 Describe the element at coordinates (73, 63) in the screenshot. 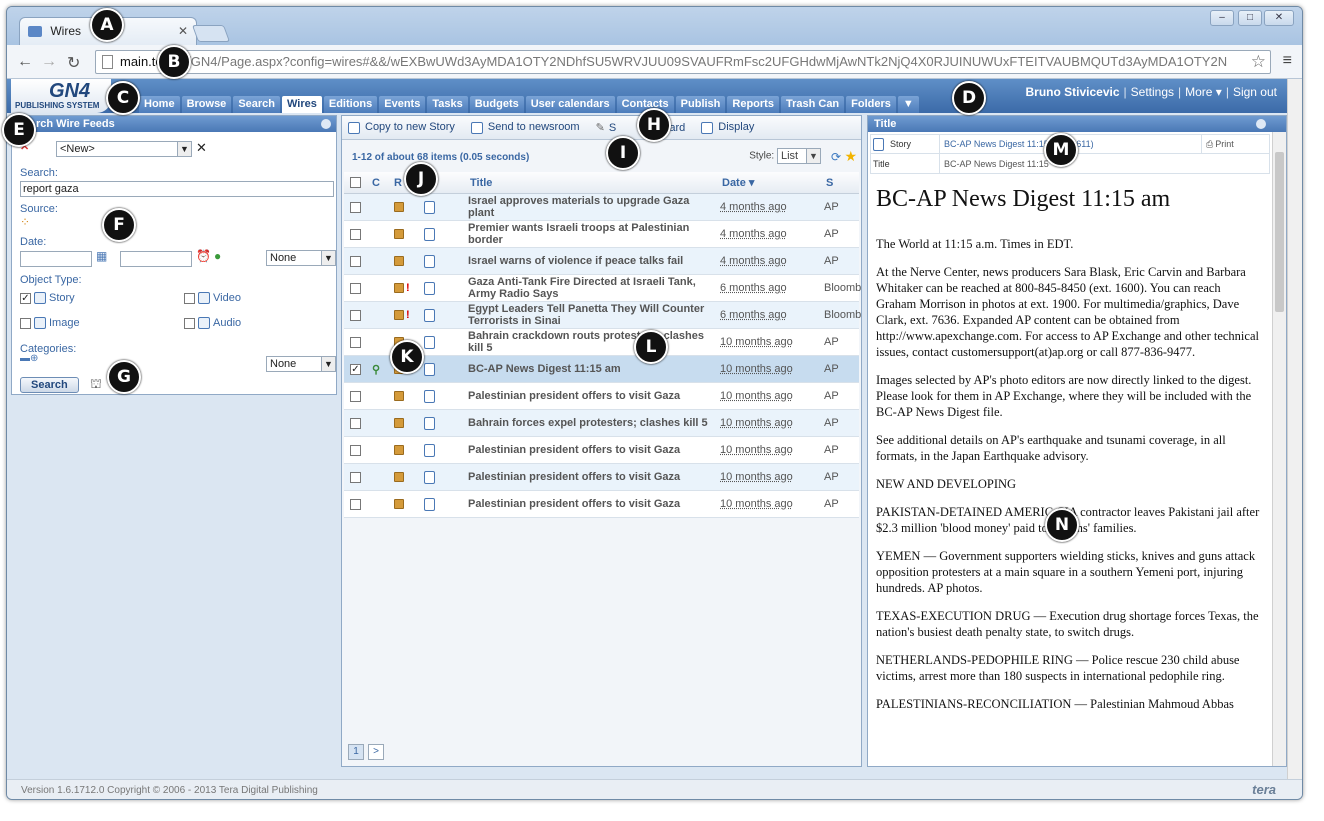

I see `reload-icon: ↻` at that location.